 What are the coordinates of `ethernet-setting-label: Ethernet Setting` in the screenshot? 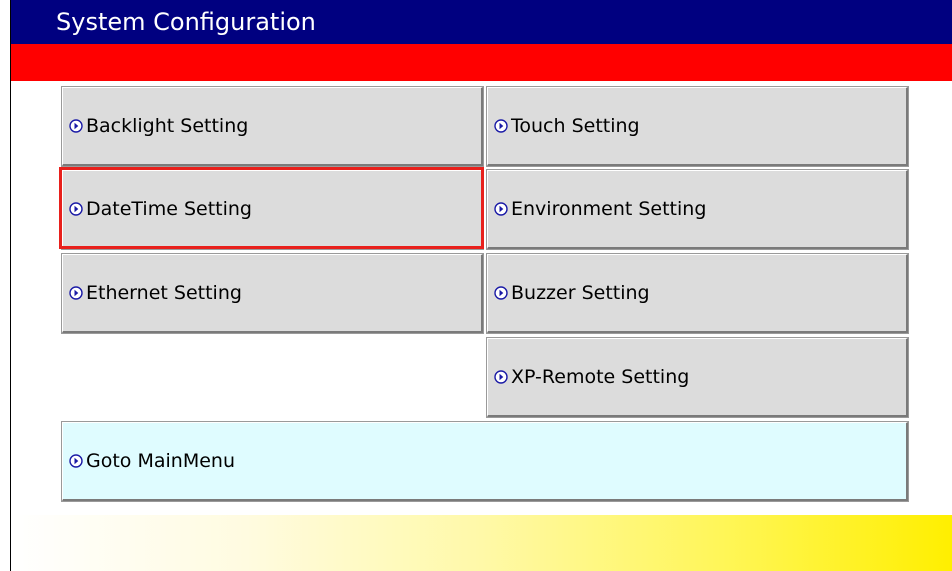 It's located at (164, 293).